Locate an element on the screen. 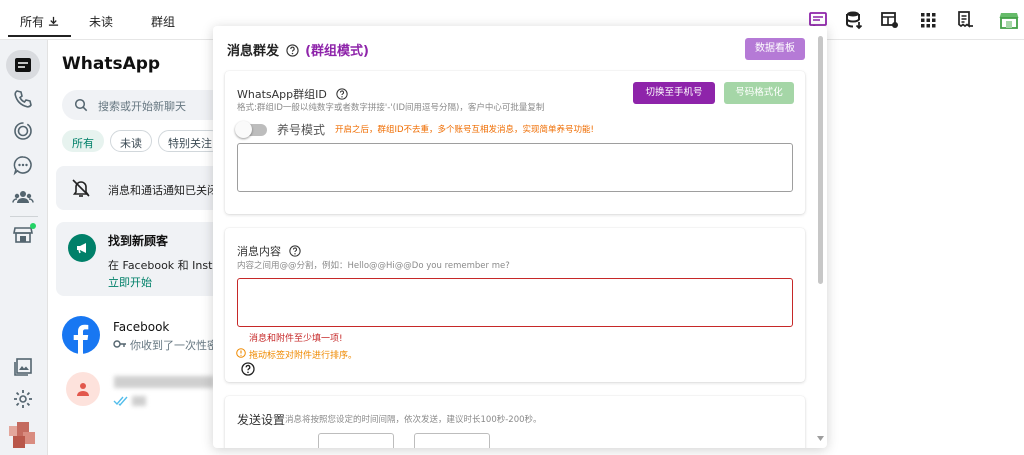 The width and height of the screenshot is (1024, 455). toggle-knob is located at coordinates (243, 129).